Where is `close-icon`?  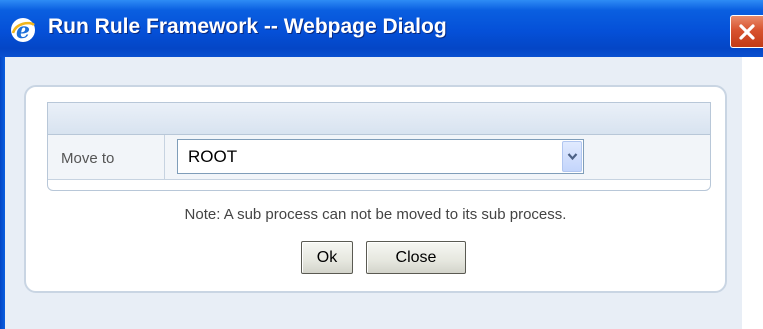
close-icon is located at coordinates (747, 32).